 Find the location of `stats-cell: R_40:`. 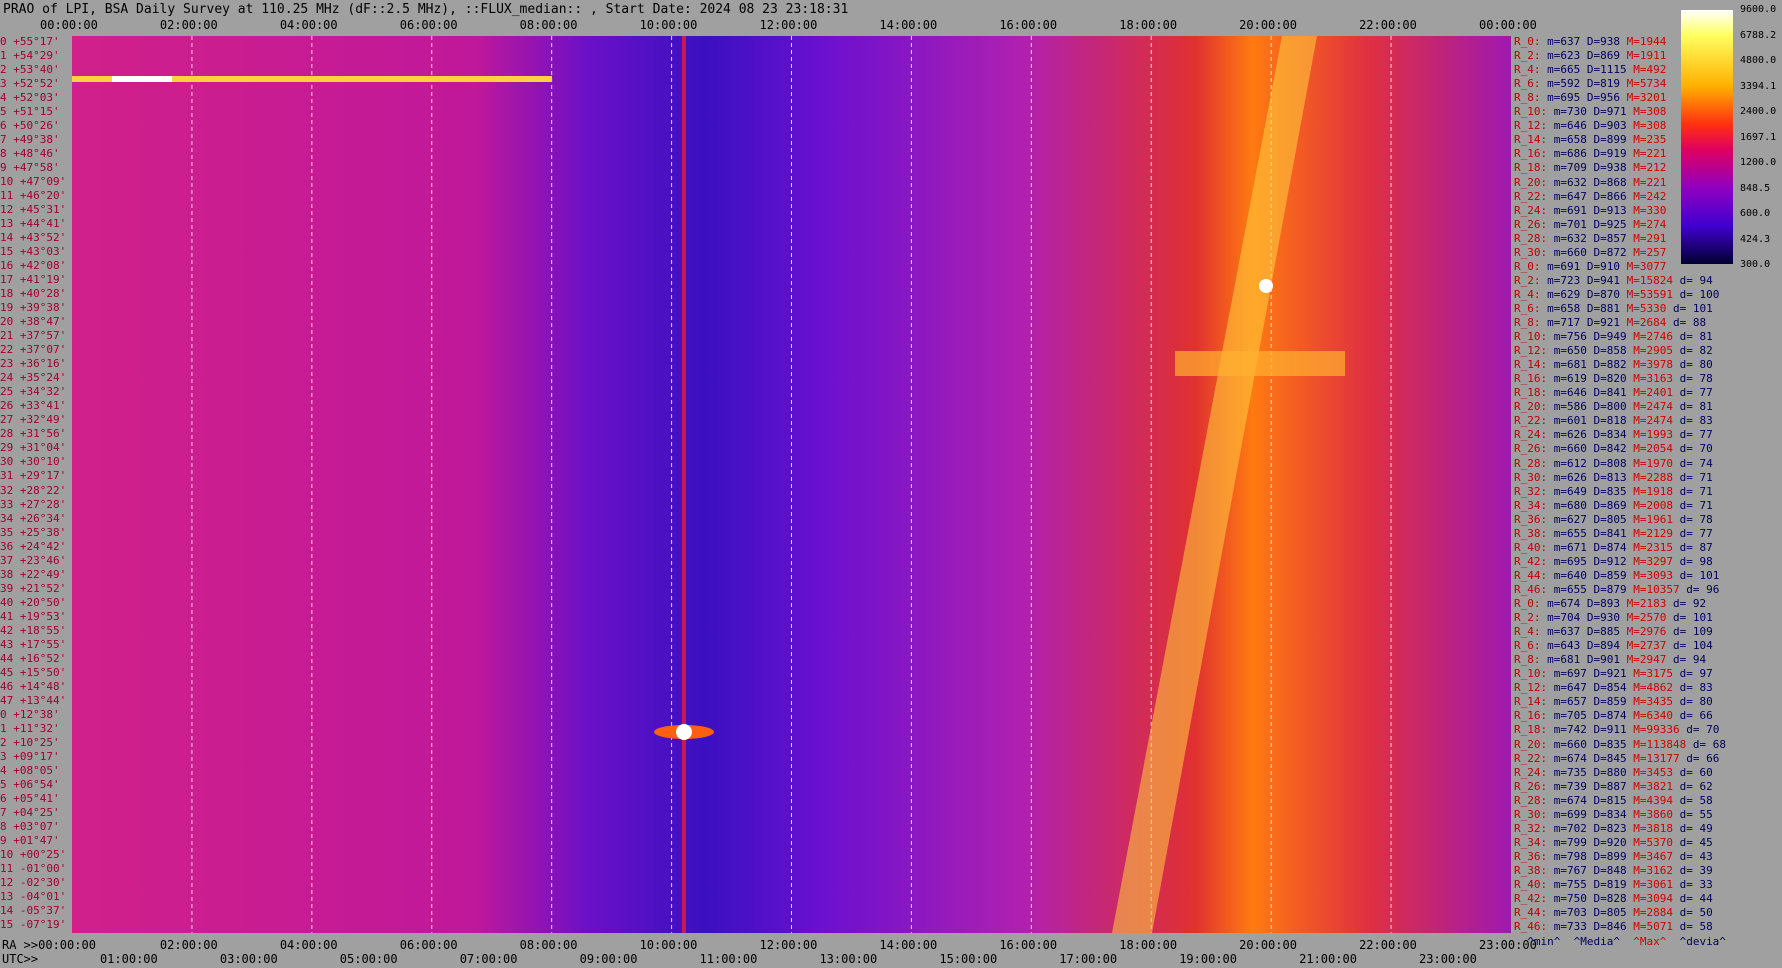

stats-cell: R_40: is located at coordinates (1531, 884).